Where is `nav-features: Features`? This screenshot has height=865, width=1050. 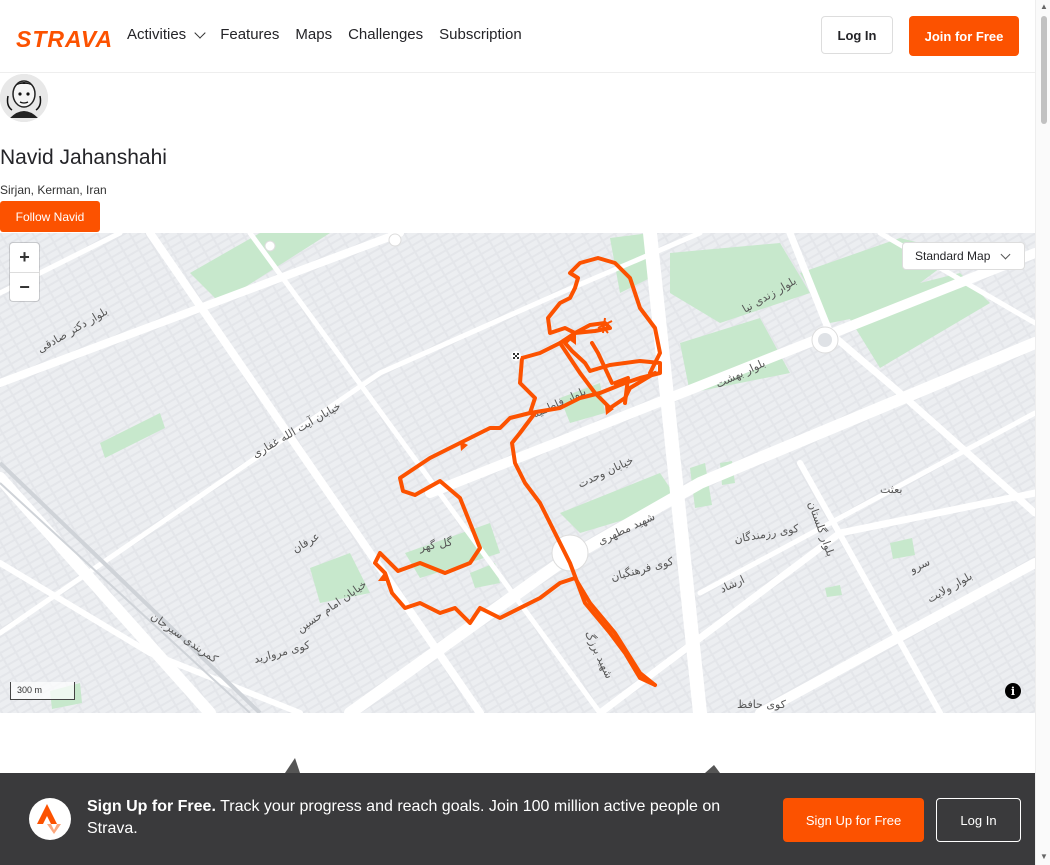 nav-features: Features is located at coordinates (249, 34).